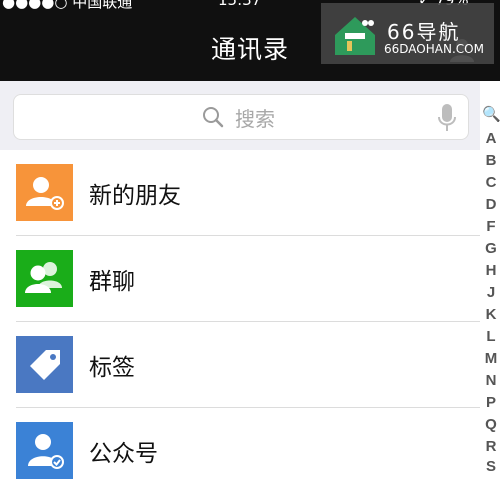 This screenshot has width=500, height=494. Describe the element at coordinates (44, 192) in the screenshot. I see `new-friend-icon` at that location.